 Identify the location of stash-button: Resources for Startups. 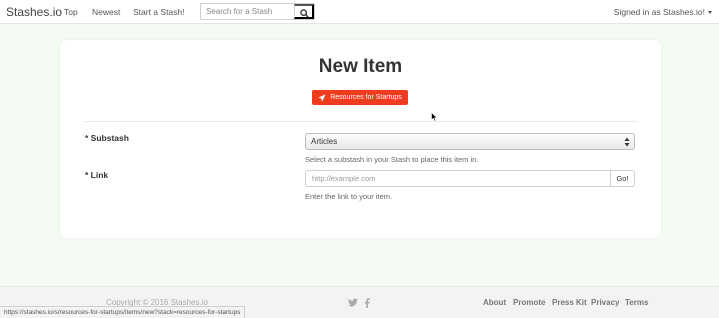
(360, 97).